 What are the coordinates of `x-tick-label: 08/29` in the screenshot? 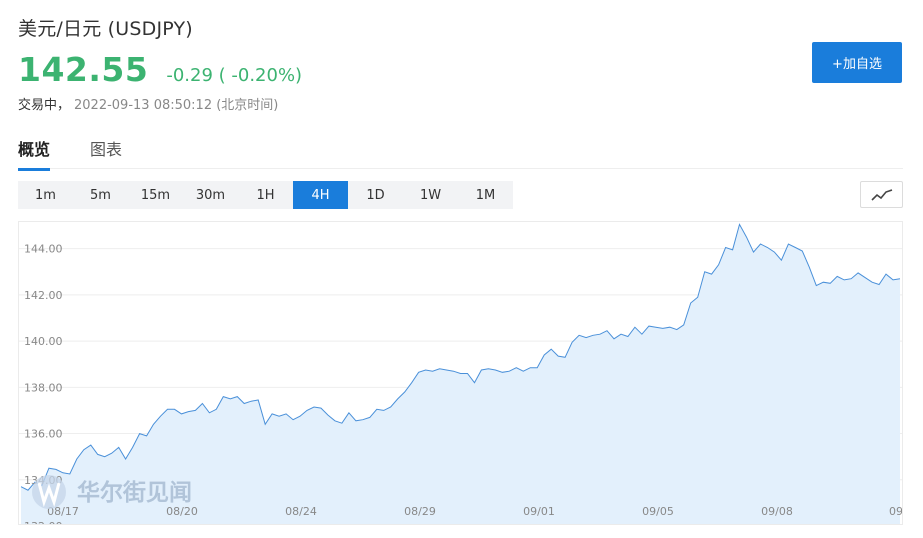 It's located at (420, 511).